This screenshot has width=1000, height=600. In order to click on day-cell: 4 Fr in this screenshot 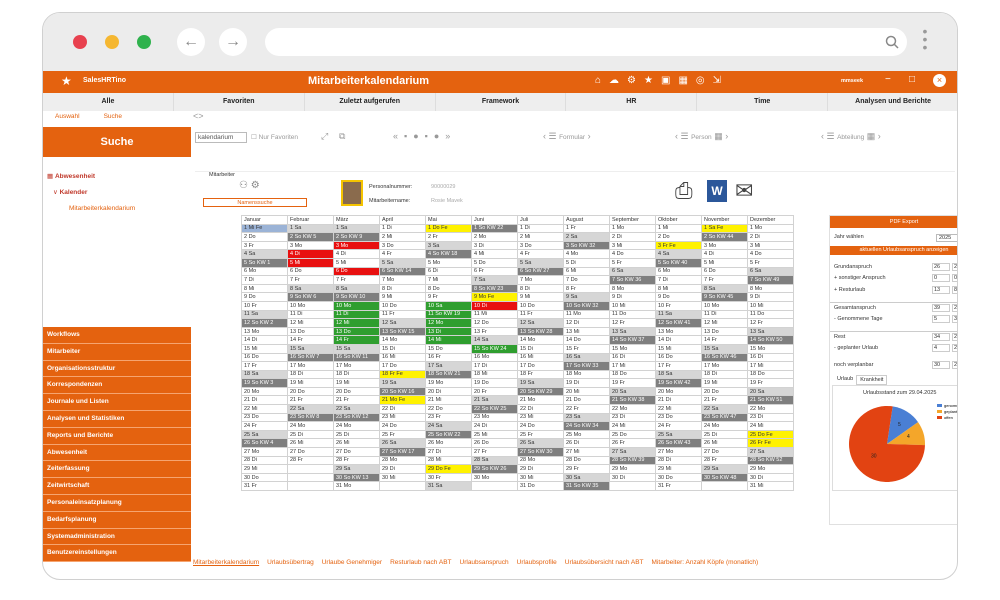, I will do `click(540, 254)`.